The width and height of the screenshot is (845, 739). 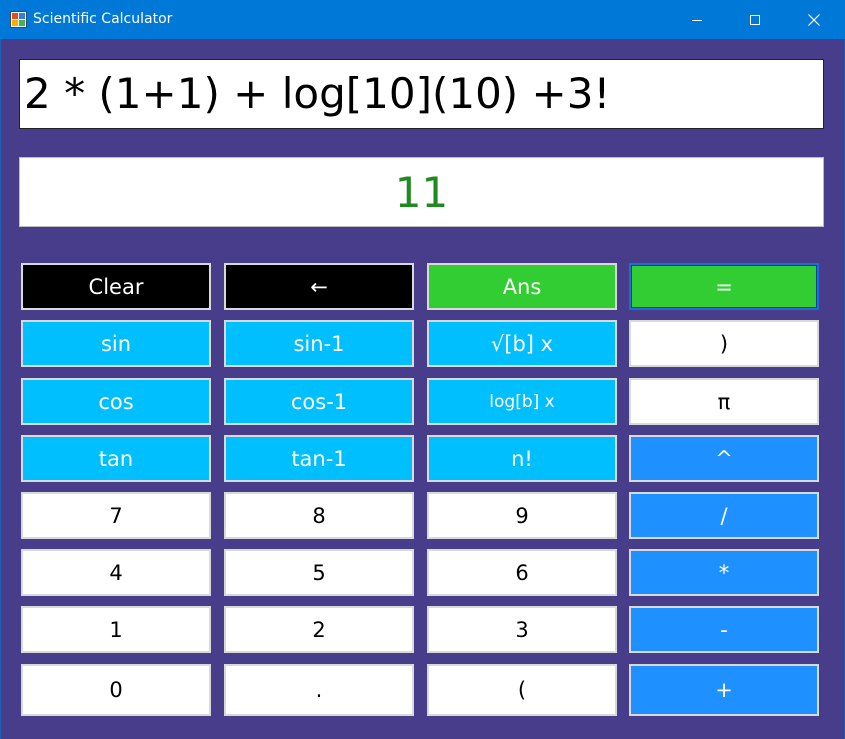 I want to click on digit-6-button: 6, so click(x=522, y=572).